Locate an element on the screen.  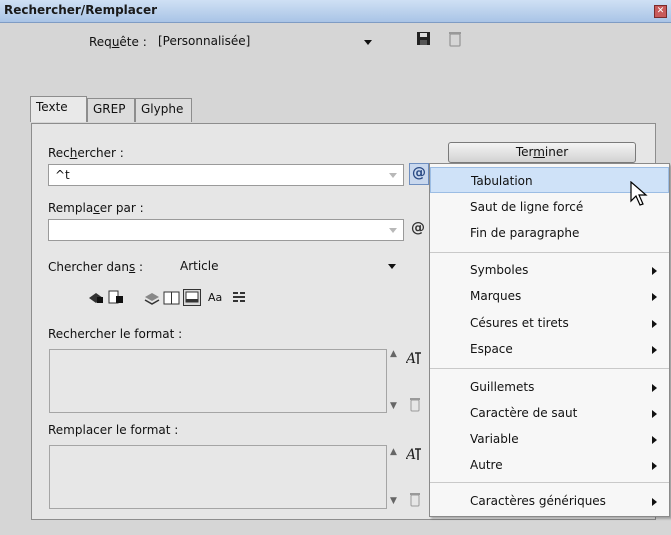
whole-word-icon is located at coordinates (239, 297).